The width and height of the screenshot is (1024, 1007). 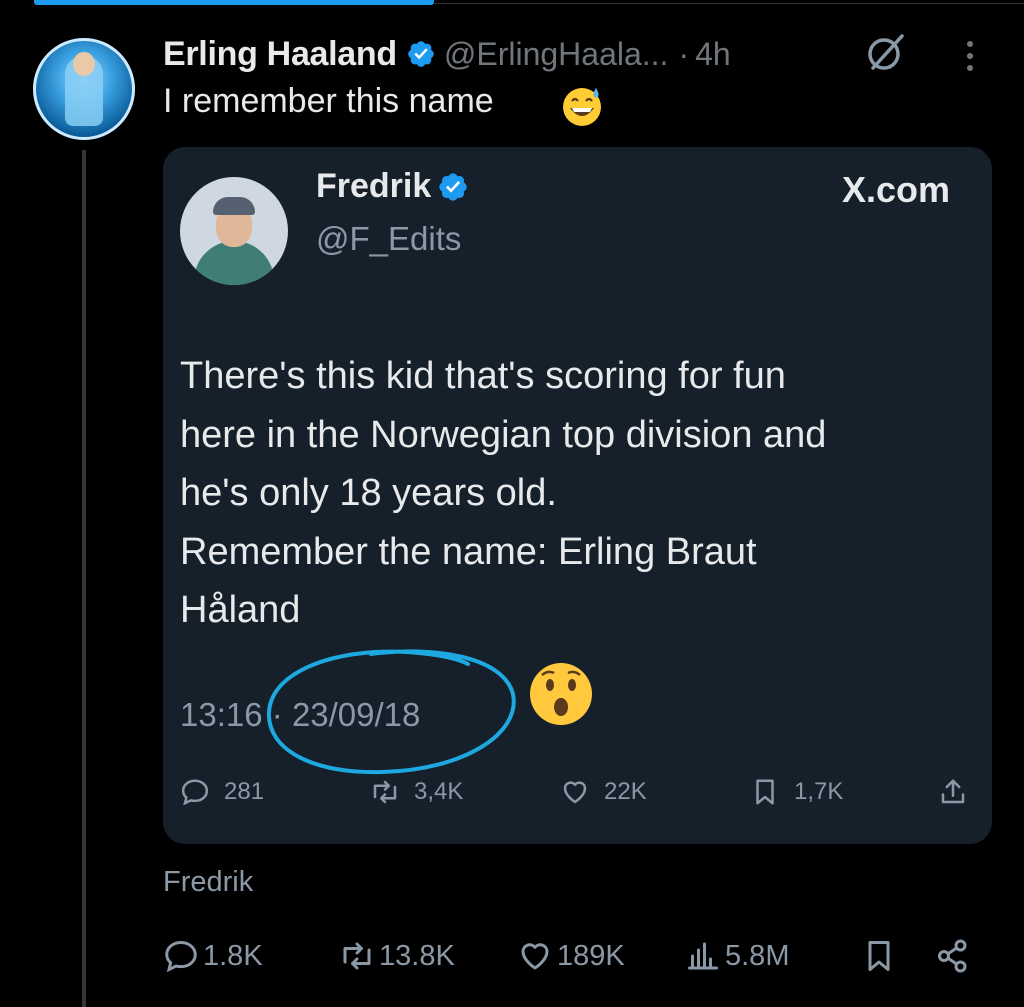 What do you see at coordinates (221, 714) in the screenshot?
I see `quoted-time: 13:16` at bounding box center [221, 714].